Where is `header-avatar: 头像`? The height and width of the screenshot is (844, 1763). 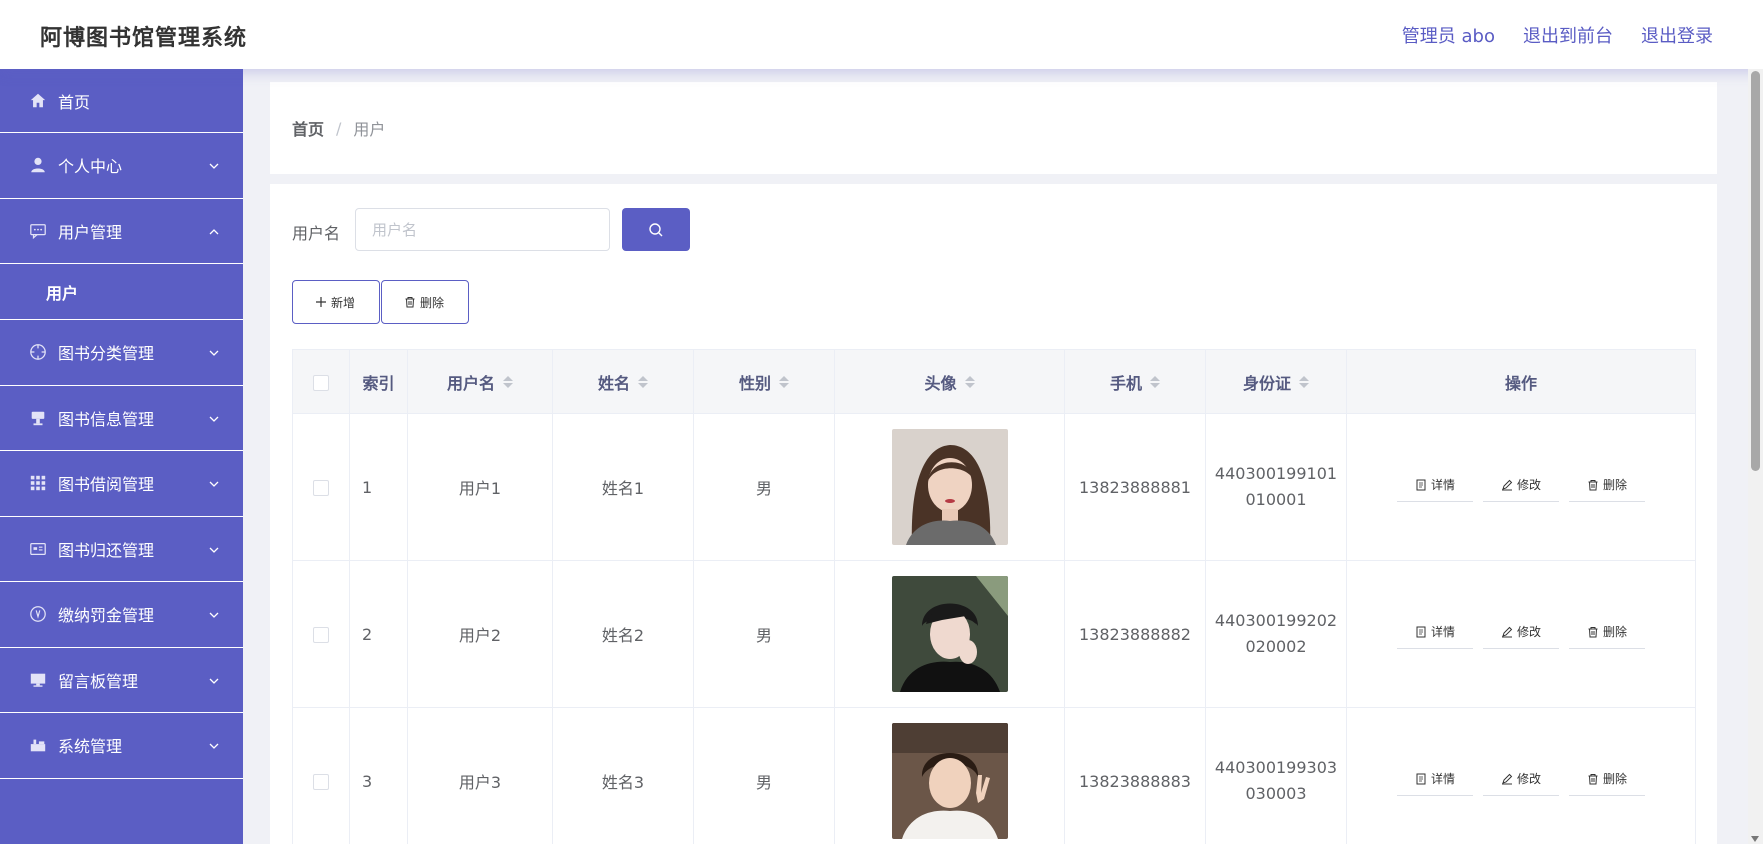 header-avatar: 头像 is located at coordinates (949, 381).